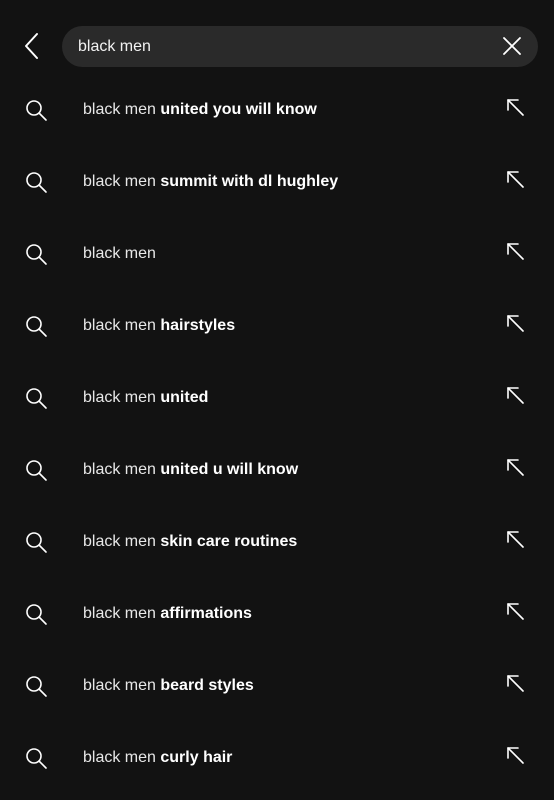  Describe the element at coordinates (277, 614) in the screenshot. I see `suggestion-item: black men affirmations` at that location.